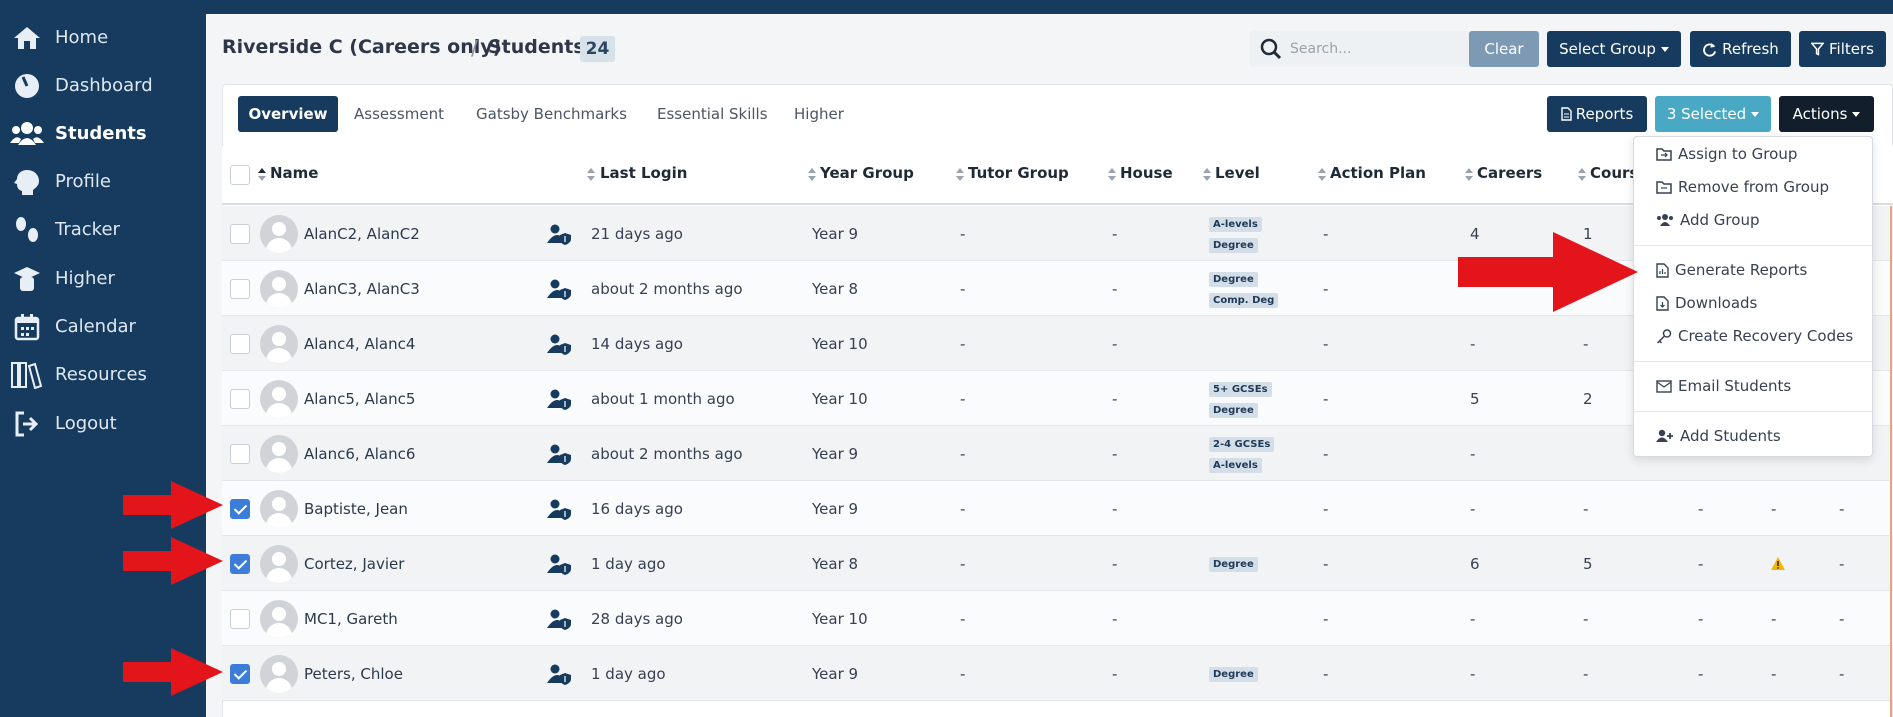 The height and width of the screenshot is (717, 1893). What do you see at coordinates (354, 564) in the screenshot?
I see `student-name: Cortez, Javier` at bounding box center [354, 564].